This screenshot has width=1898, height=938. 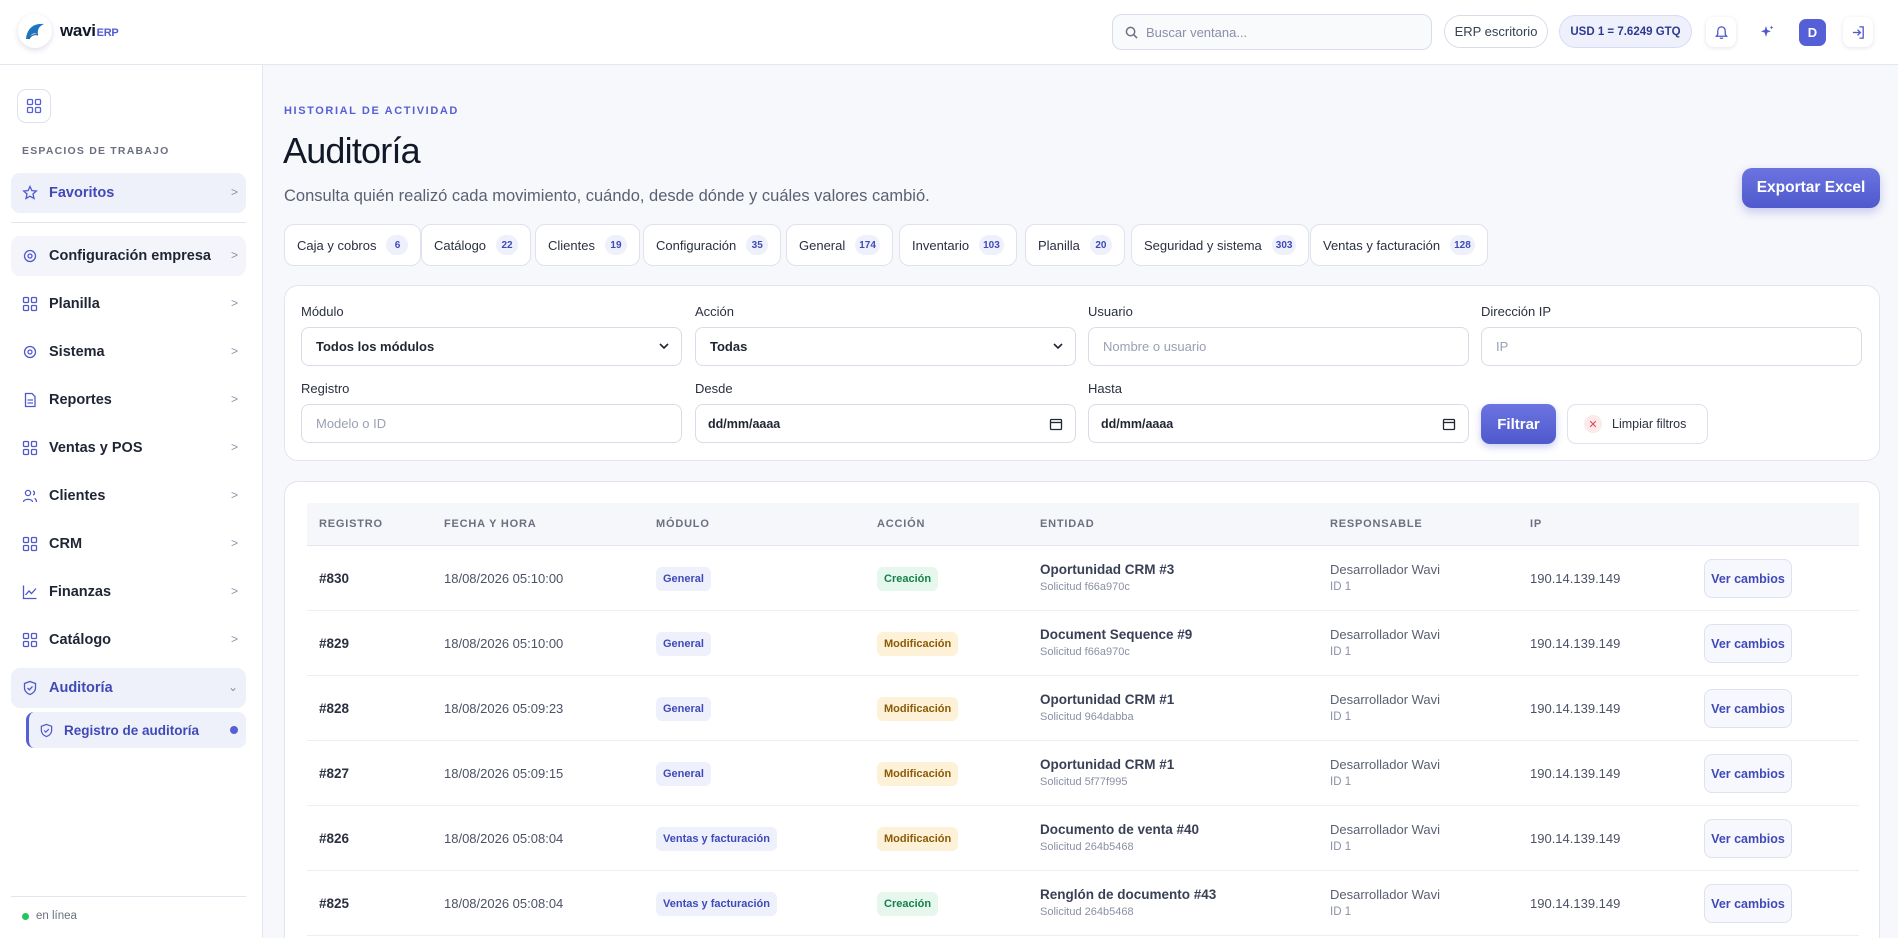 I want to click on record-input-placeholder: Modelo o ID, so click(x=351, y=423).